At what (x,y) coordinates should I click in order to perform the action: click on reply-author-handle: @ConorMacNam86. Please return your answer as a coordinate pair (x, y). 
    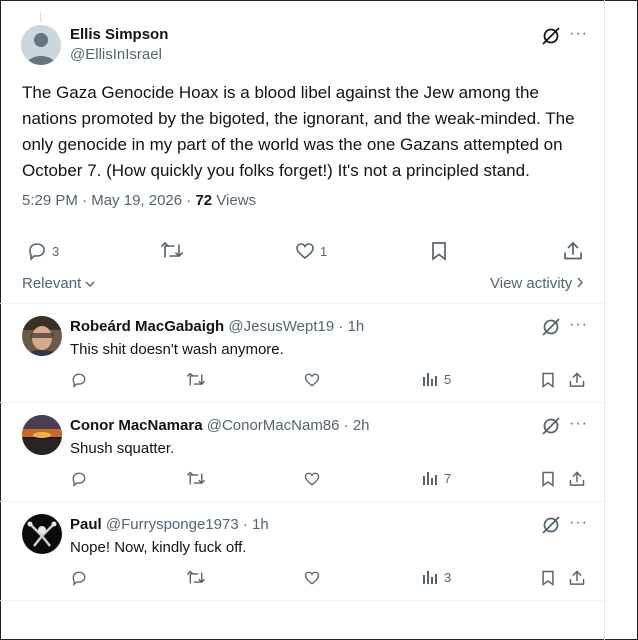
    Looking at the image, I should click on (273, 425).